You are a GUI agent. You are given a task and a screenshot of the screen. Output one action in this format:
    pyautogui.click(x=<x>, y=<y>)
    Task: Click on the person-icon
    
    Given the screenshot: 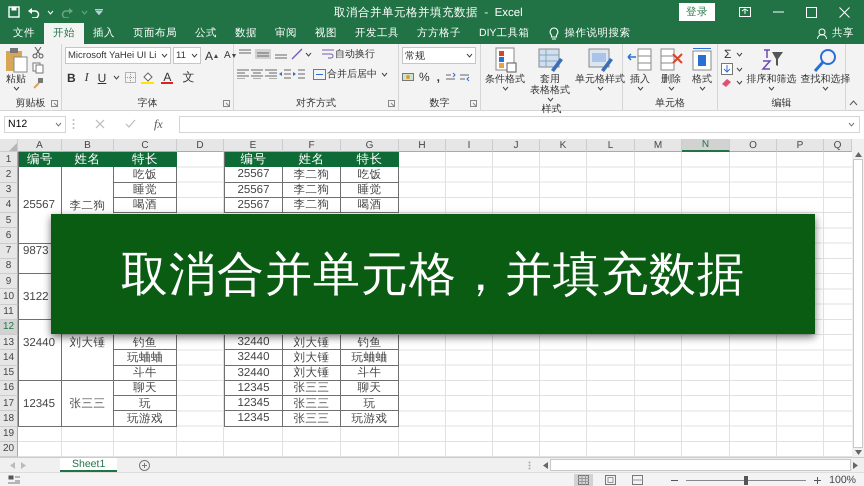 What is the action you would take?
    pyautogui.click(x=822, y=33)
    